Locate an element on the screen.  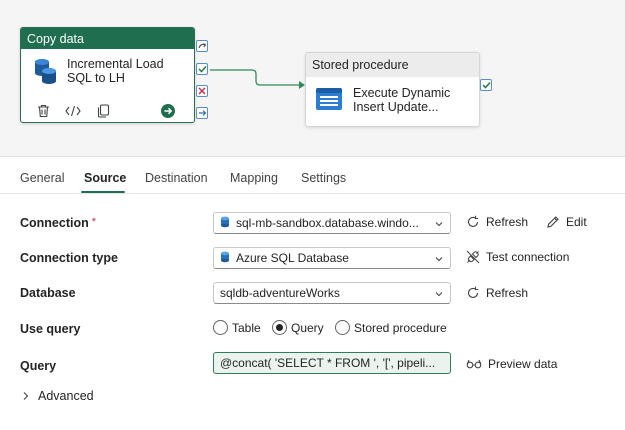
preview-data-button: Preview data is located at coordinates (511, 364).